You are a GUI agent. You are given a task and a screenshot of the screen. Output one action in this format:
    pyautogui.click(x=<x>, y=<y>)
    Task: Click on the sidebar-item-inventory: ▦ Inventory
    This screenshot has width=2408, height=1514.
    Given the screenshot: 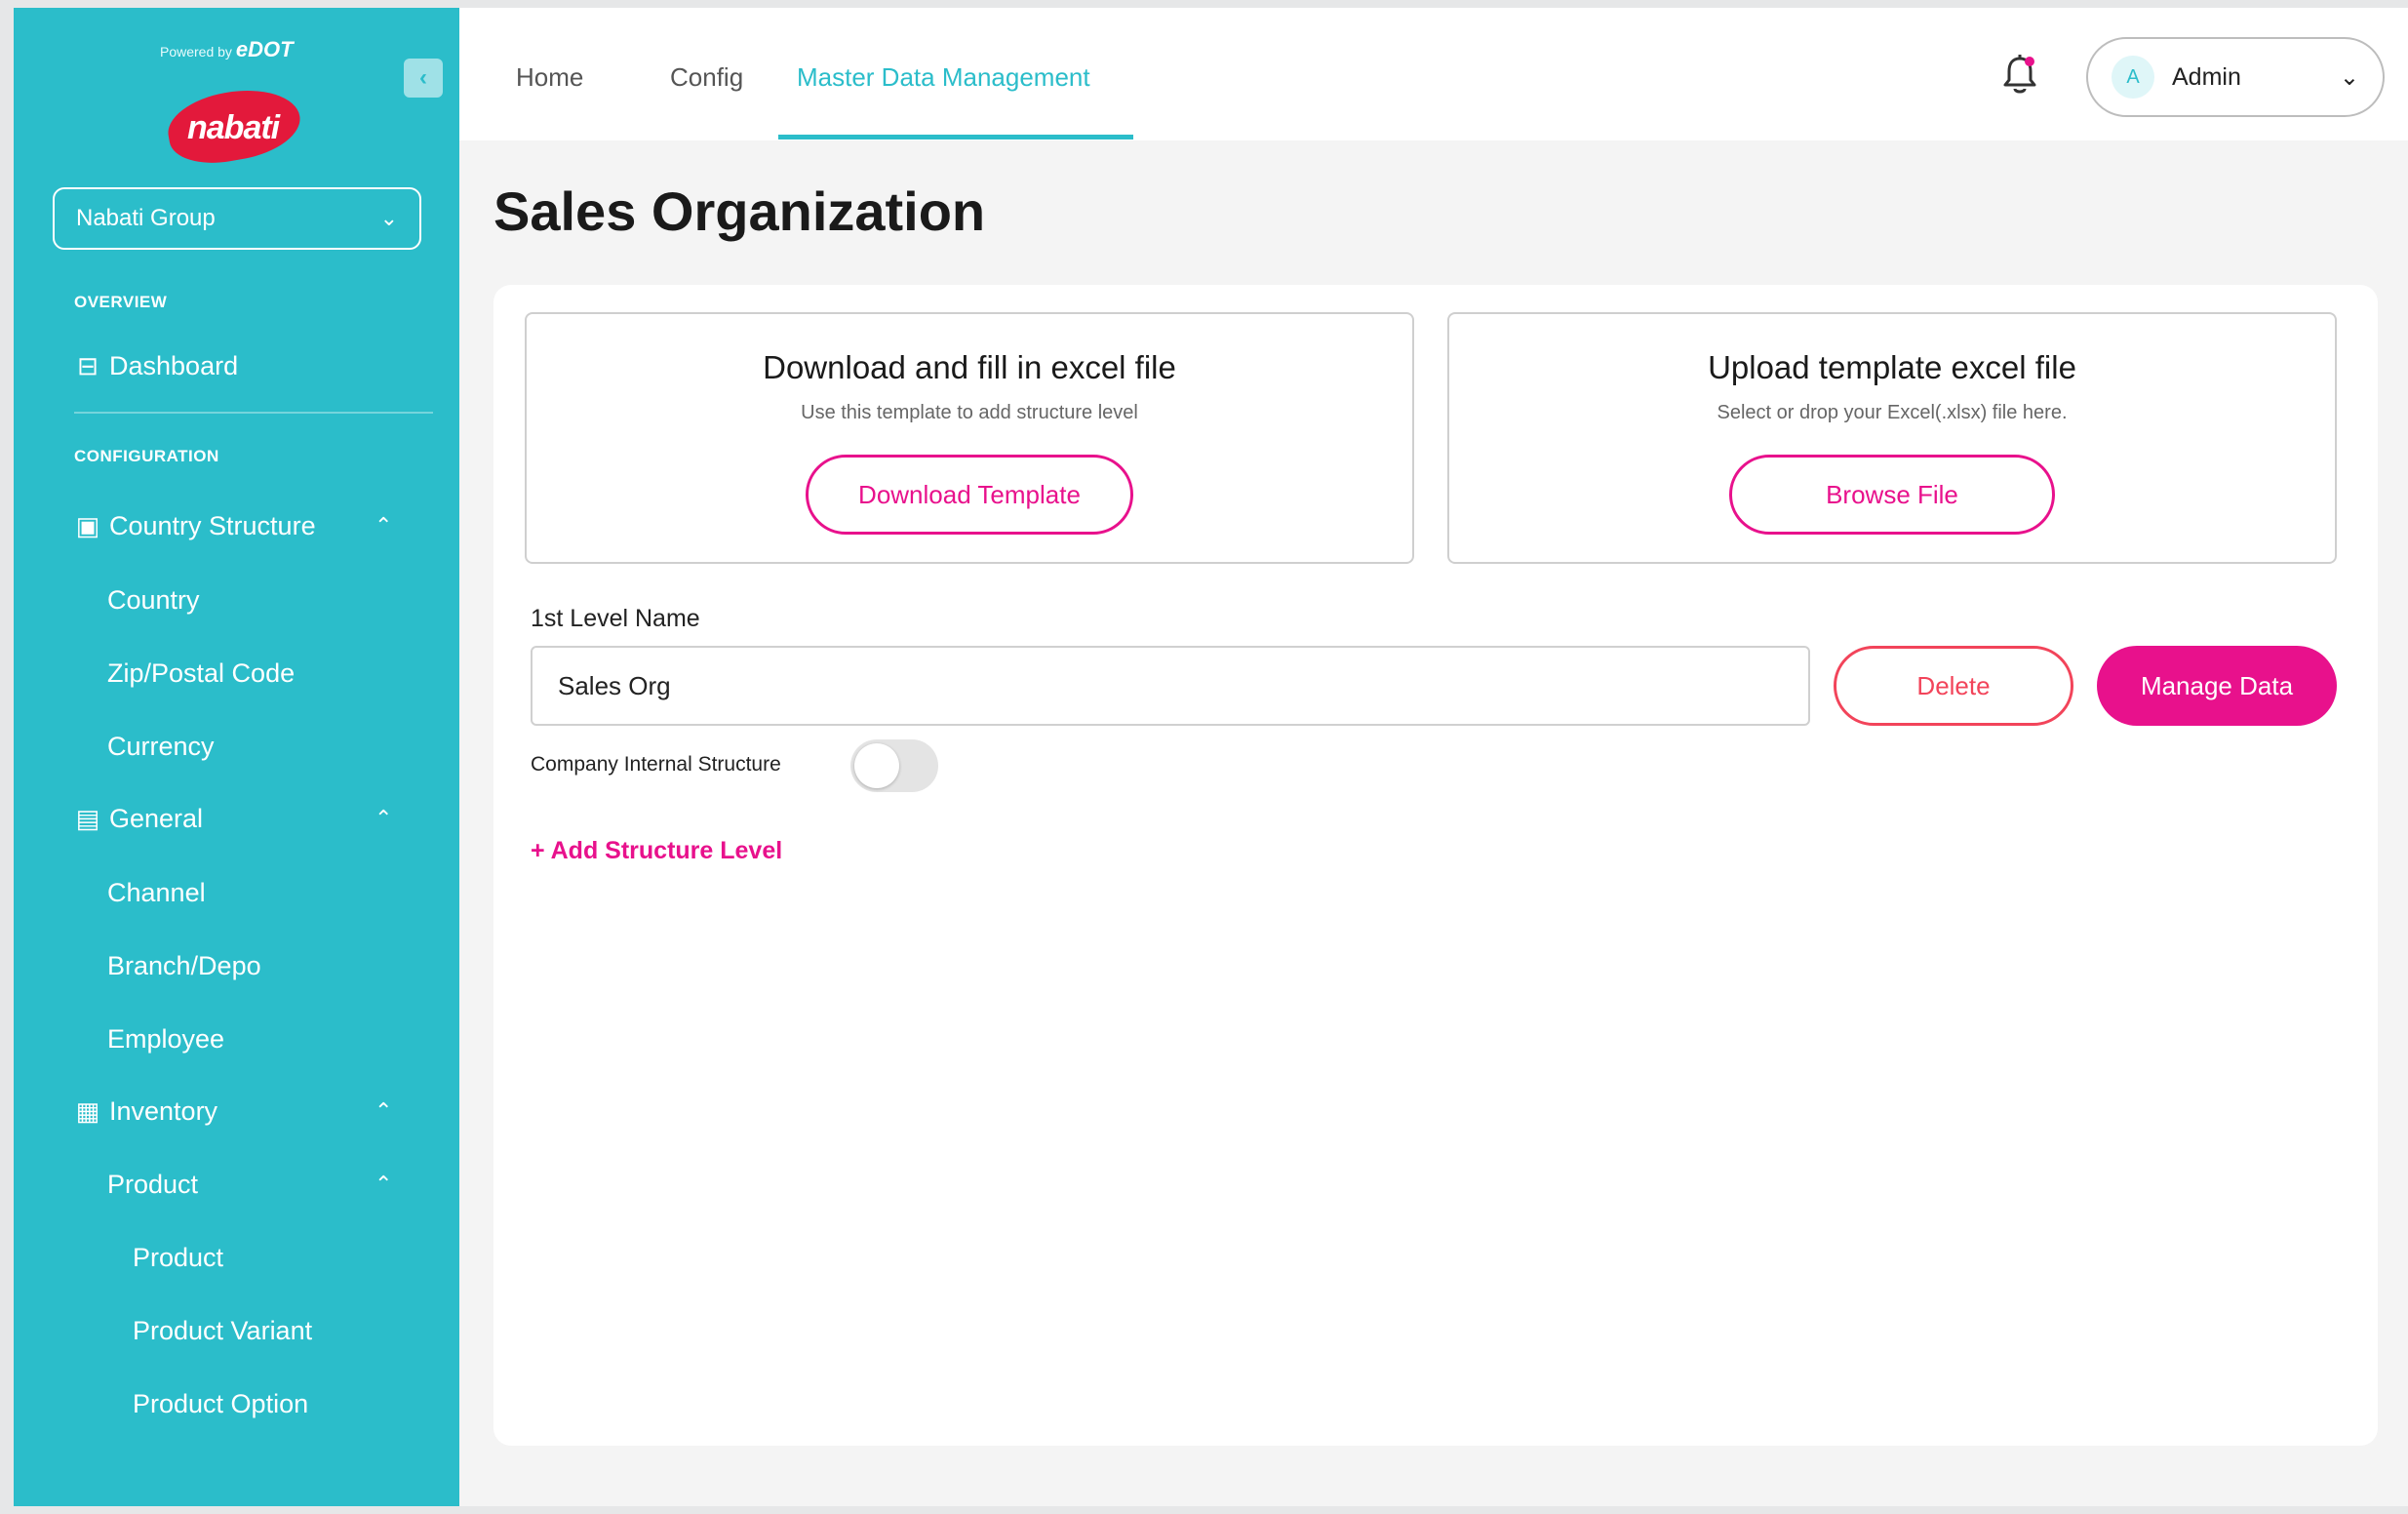 What is the action you would take?
    pyautogui.click(x=145, y=1111)
    